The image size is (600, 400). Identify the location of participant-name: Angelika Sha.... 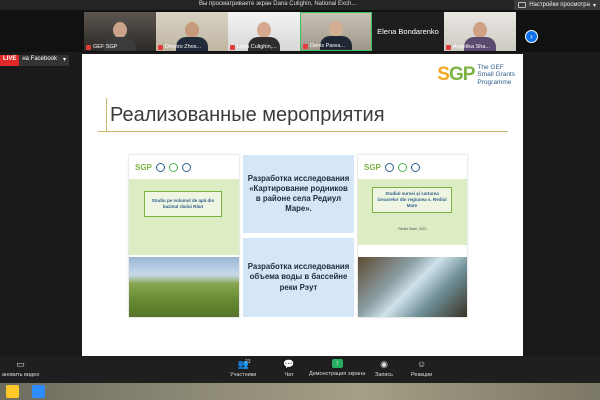
(471, 47).